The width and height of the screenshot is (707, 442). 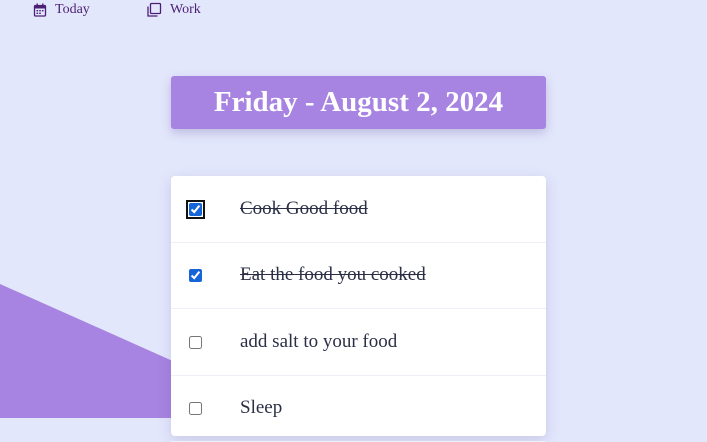 I want to click on todo-item: Cook Good food, so click(x=358, y=209).